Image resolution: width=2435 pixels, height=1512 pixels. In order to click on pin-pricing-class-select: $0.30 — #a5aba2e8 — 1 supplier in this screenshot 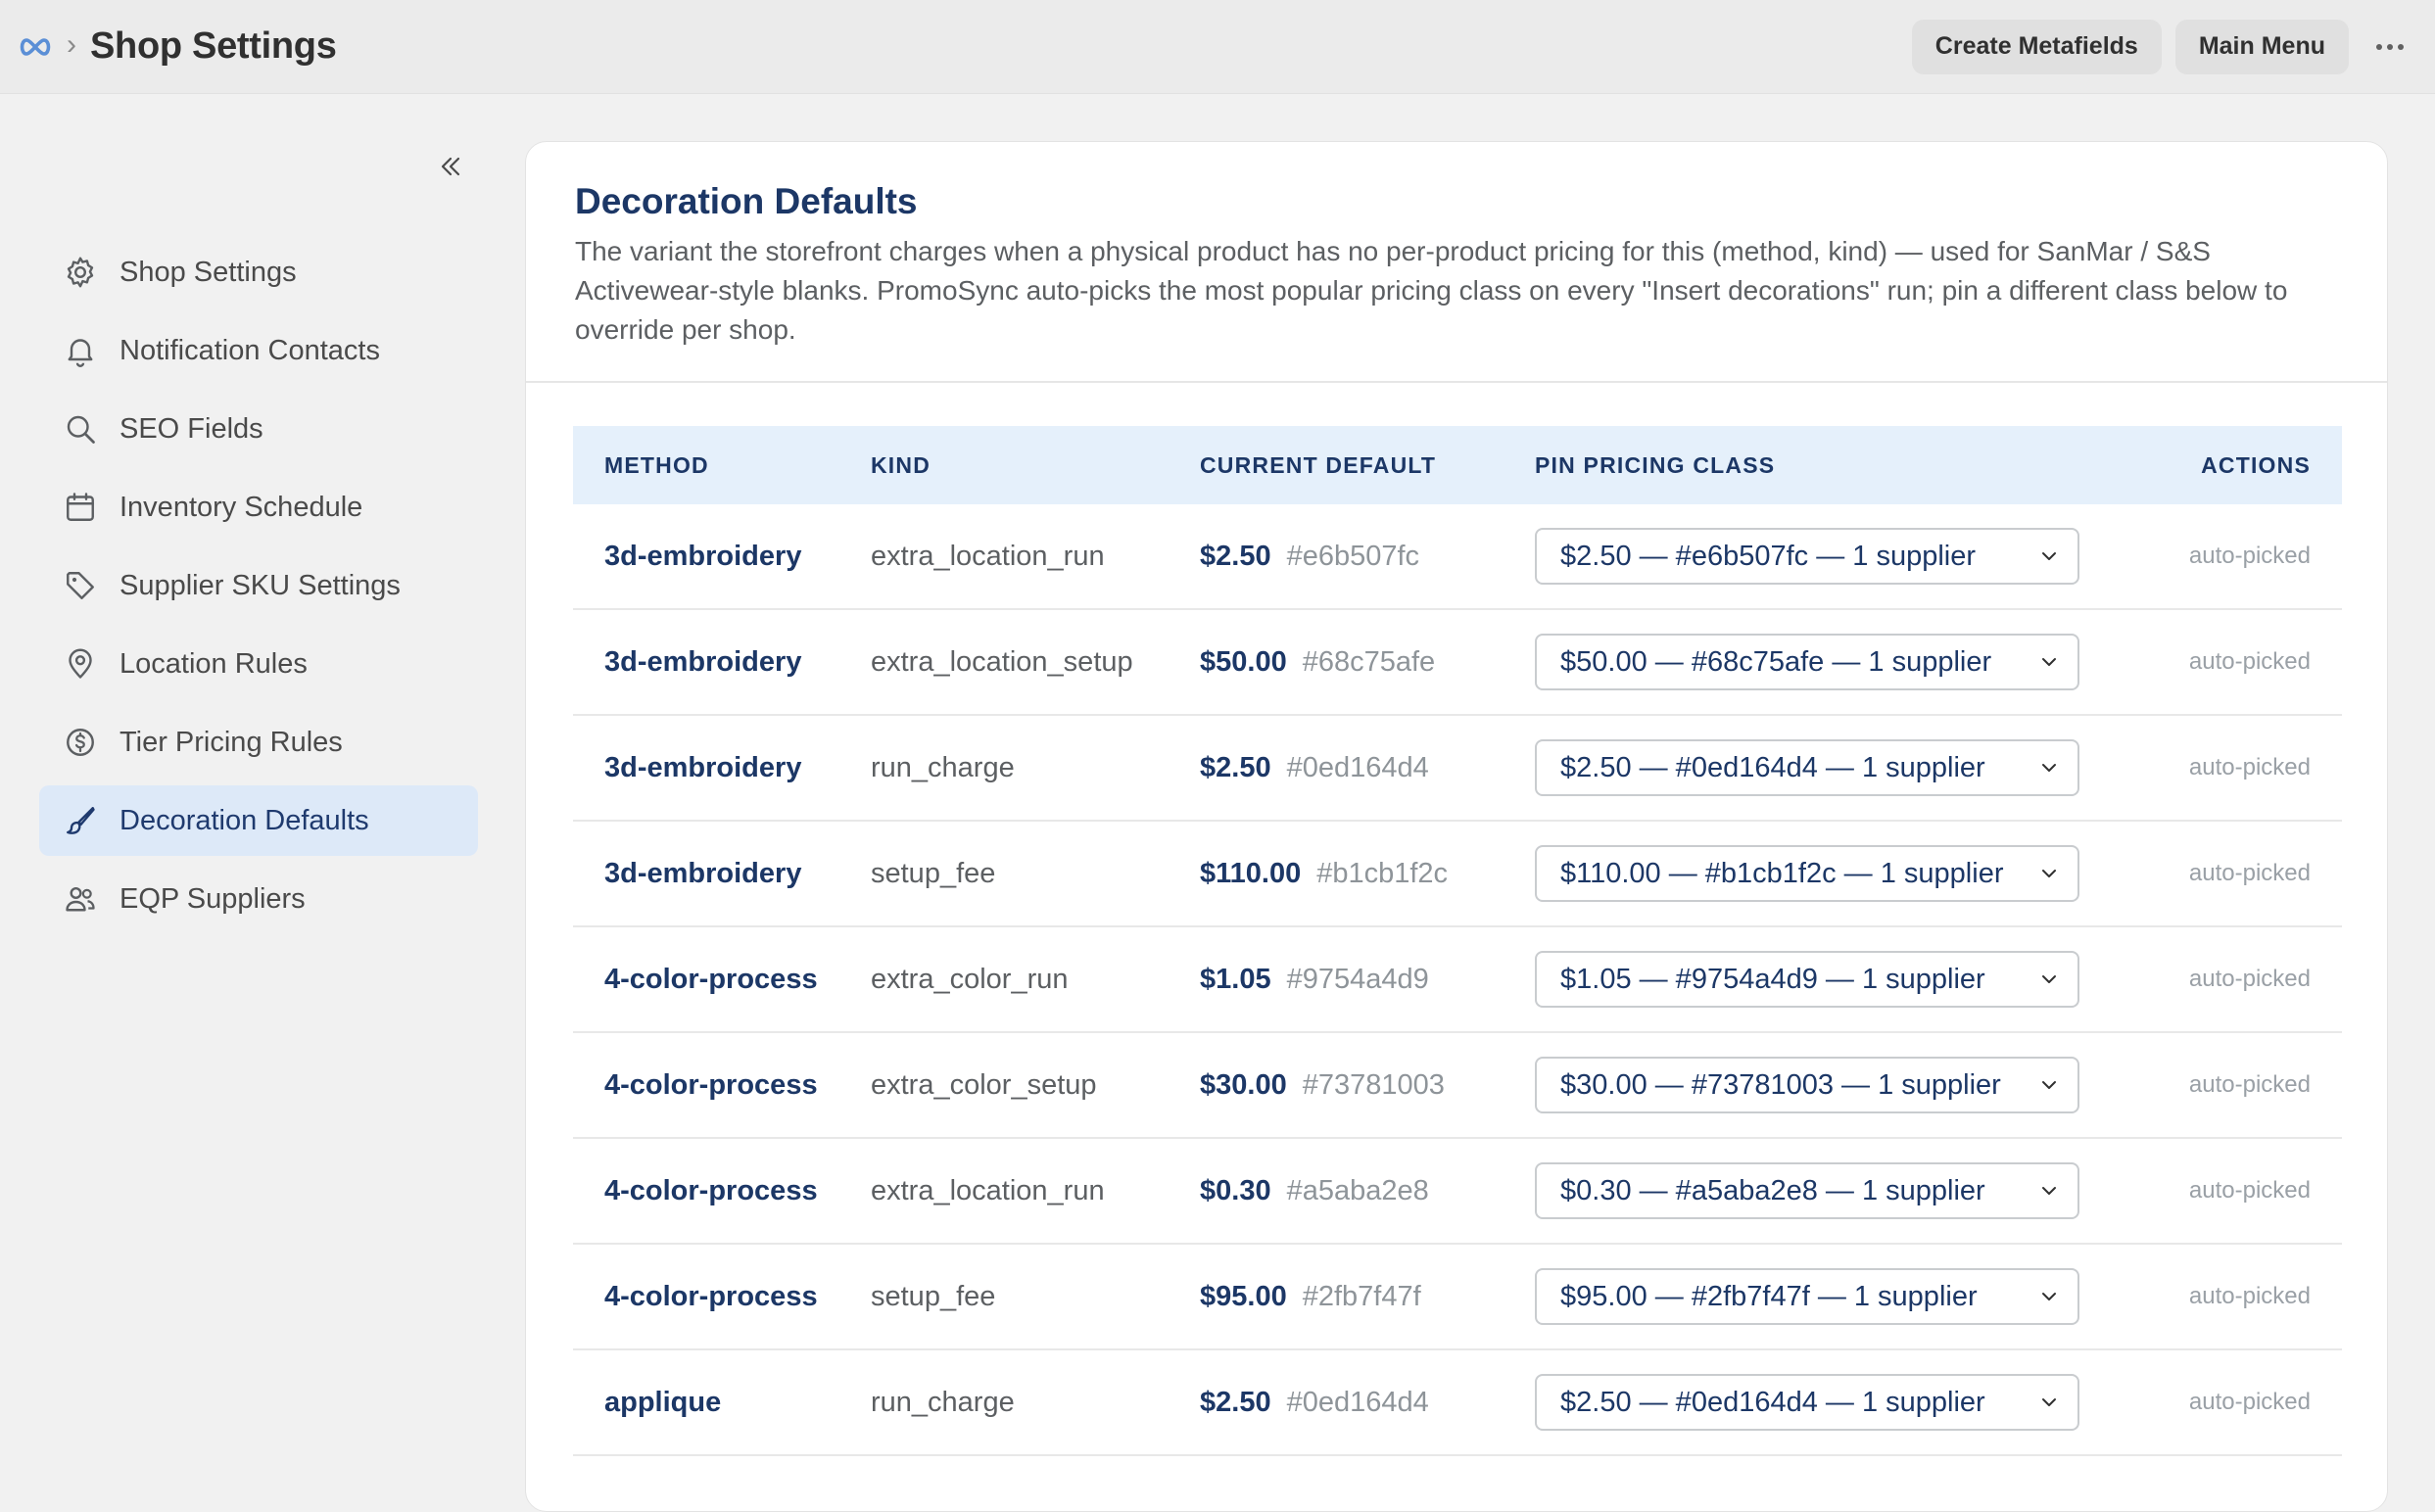, I will do `click(1807, 1191)`.